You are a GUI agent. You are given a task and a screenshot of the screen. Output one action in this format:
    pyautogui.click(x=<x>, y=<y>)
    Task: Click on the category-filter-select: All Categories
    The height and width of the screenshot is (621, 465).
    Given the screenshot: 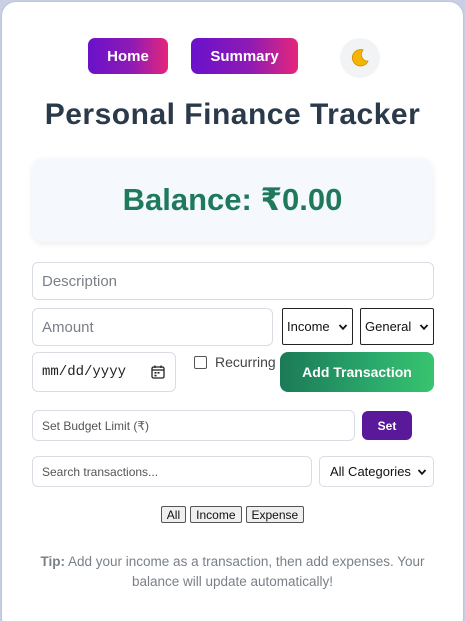 What is the action you would take?
    pyautogui.click(x=376, y=471)
    